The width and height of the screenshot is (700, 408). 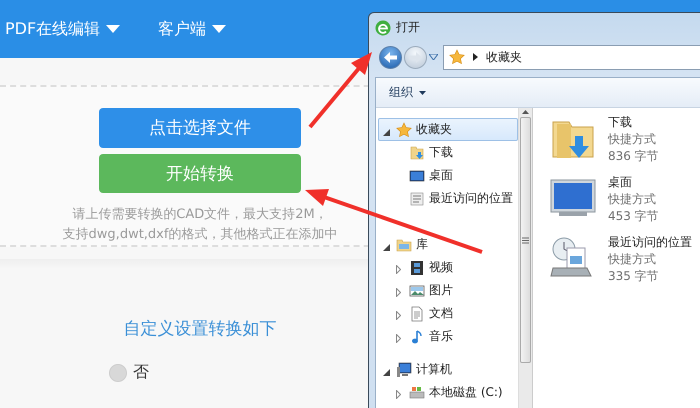 I want to click on file-name: 最近访问的位置, so click(x=650, y=242).